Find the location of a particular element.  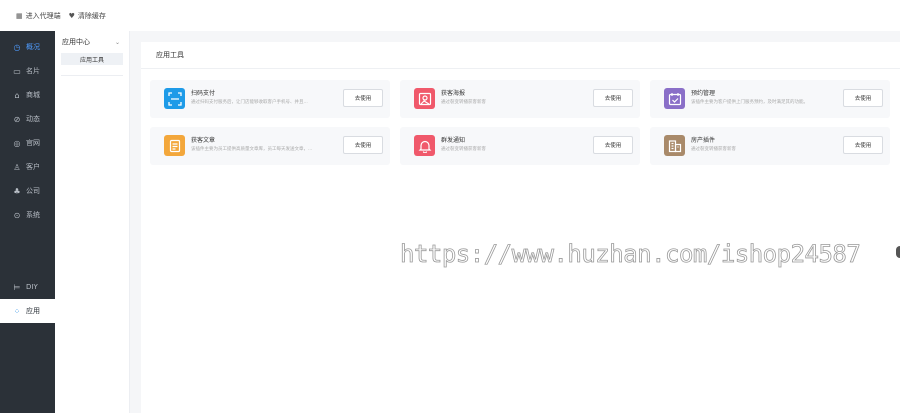

clear-cache-label: 清除缓存 is located at coordinates (91, 15).